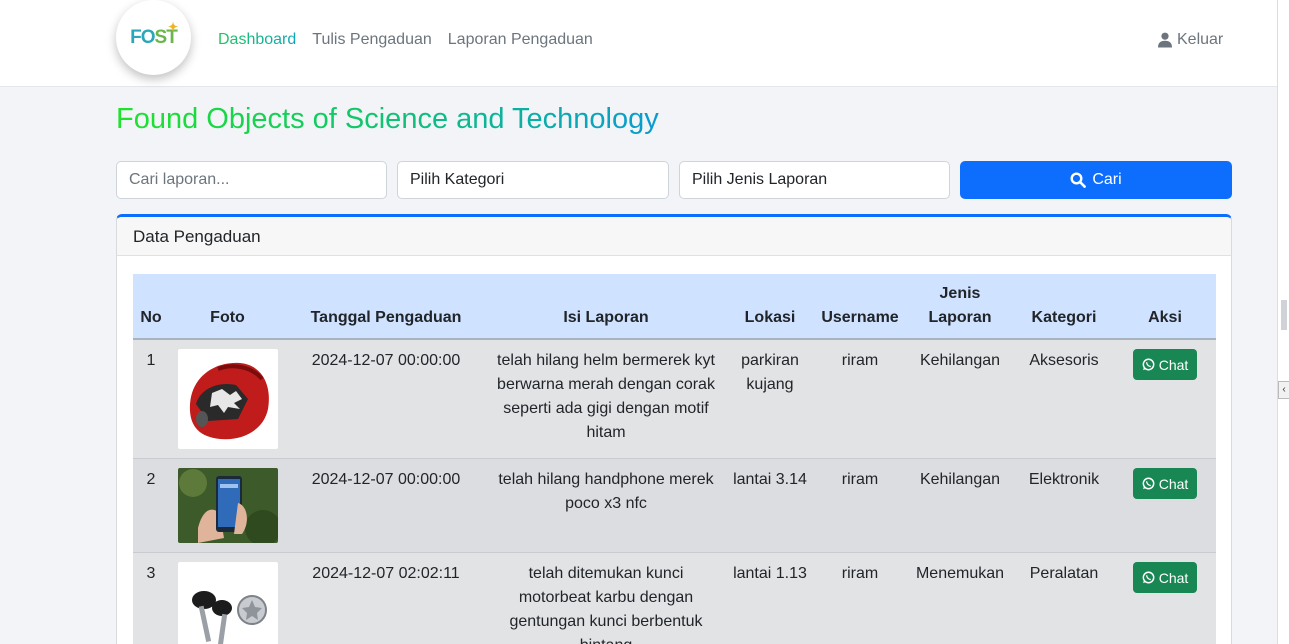 The height and width of the screenshot is (644, 1289). Describe the element at coordinates (386, 598) in the screenshot. I see `cell-date: 2024-12-07 02:02:11` at that location.